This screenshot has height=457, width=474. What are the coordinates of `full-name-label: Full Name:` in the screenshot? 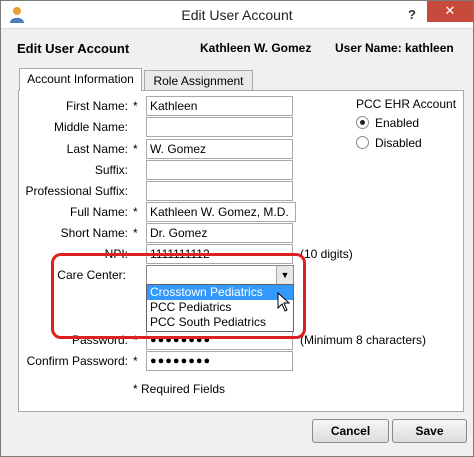 It's located at (98, 212).